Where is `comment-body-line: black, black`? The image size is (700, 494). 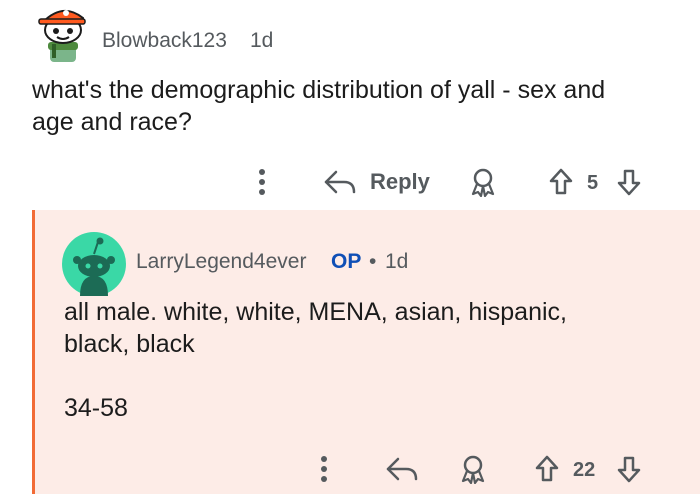 comment-body-line: black, black is located at coordinates (129, 344).